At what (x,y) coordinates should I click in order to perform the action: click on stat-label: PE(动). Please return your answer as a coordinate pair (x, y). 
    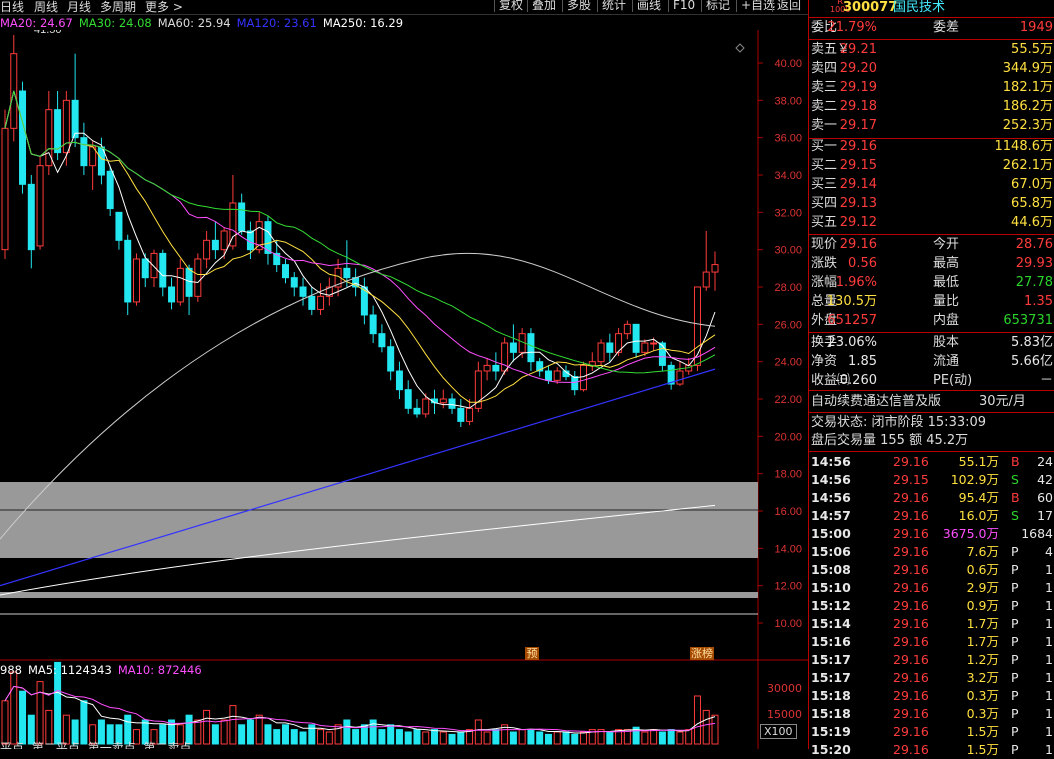
    Looking at the image, I should click on (953, 380).